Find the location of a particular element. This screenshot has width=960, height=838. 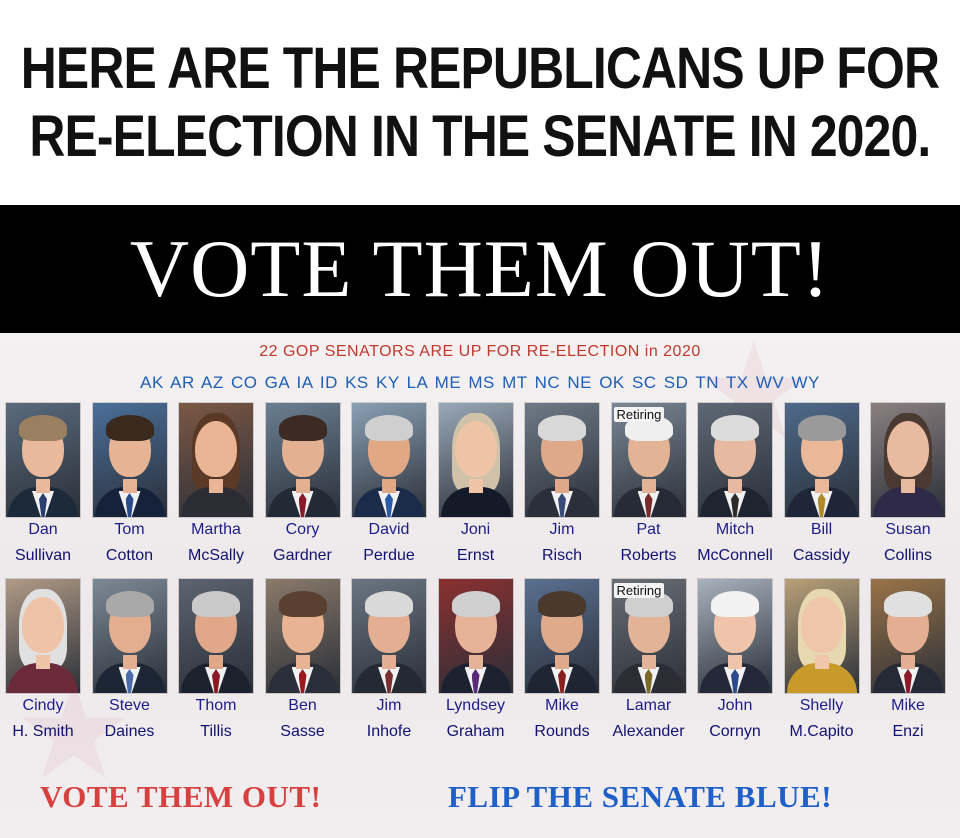

senator-last-name: Enzi is located at coordinates (908, 731).